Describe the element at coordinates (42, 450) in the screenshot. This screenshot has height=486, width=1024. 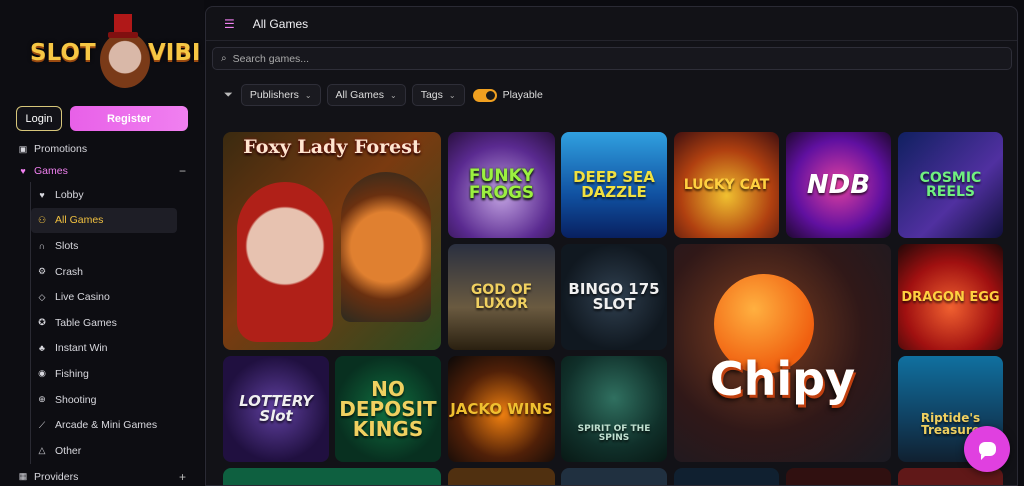
I see `shapes-icon: △` at that location.